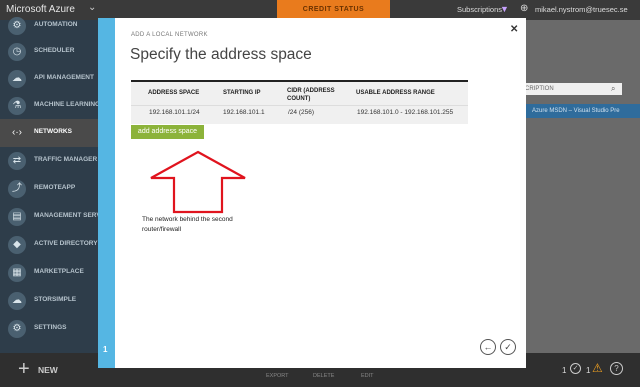 The image size is (644, 391). What do you see at coordinates (323, 376) in the screenshot?
I see `delete-button: DELETE` at bounding box center [323, 376].